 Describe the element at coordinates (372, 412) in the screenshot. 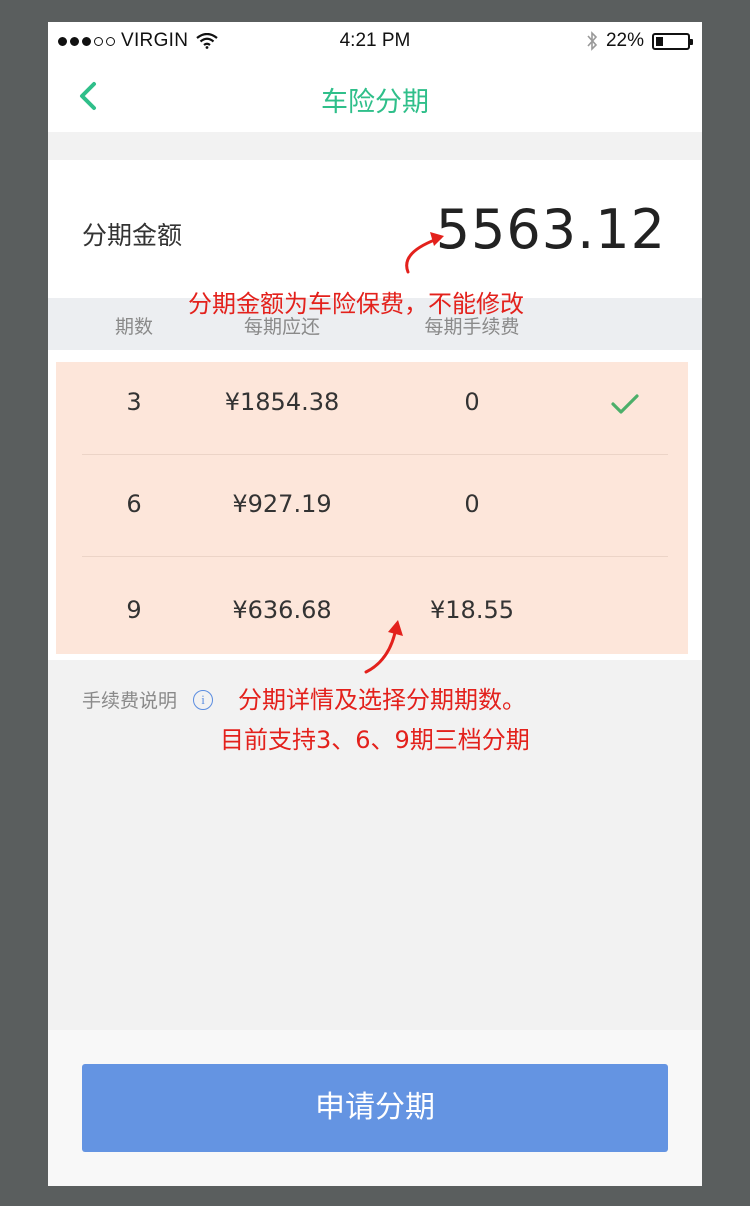

I see `installment-row-3: 3 ¥1854.38 0` at that location.